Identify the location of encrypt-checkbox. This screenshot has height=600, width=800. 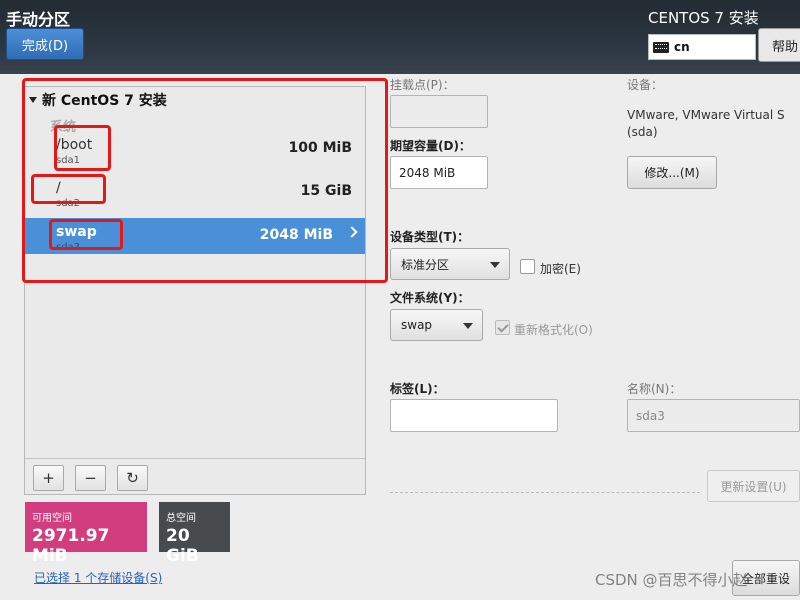
(527, 266).